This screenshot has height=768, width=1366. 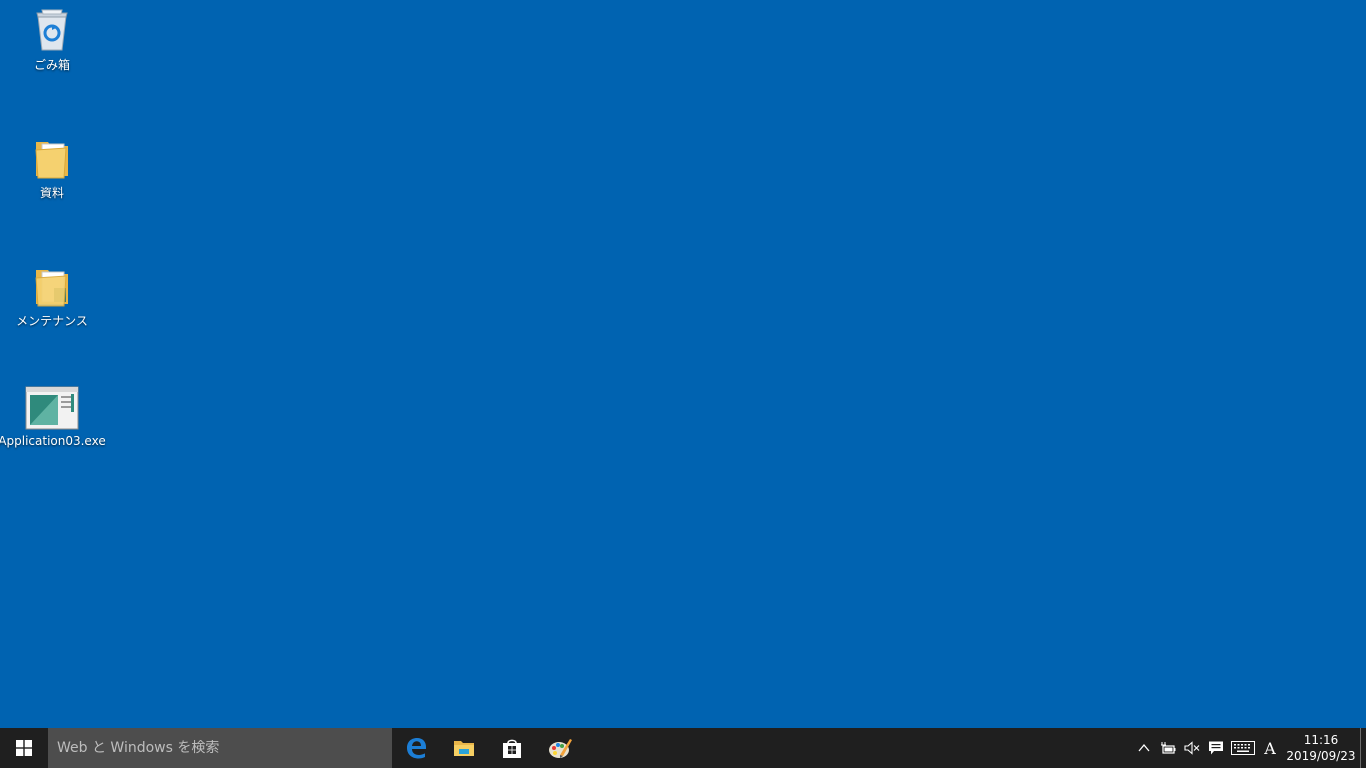 I want to click on desktop-icon-application03: Application03.exe, so click(x=53, y=416).